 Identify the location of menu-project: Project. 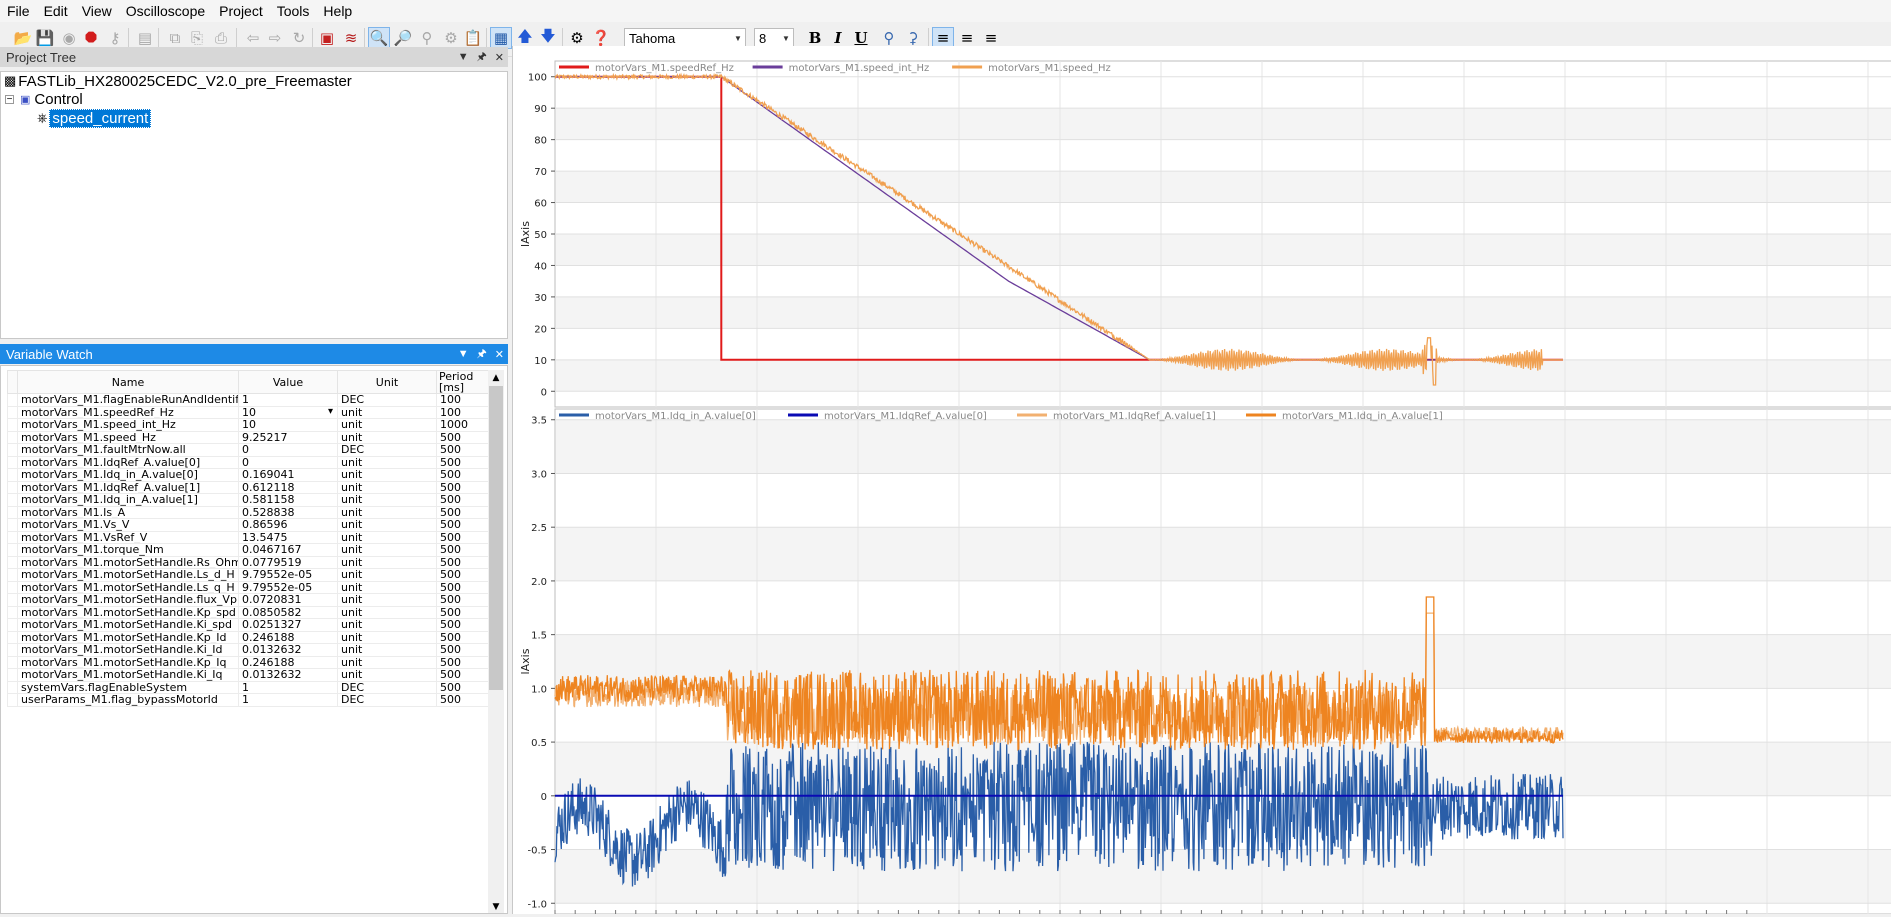
(241, 11).